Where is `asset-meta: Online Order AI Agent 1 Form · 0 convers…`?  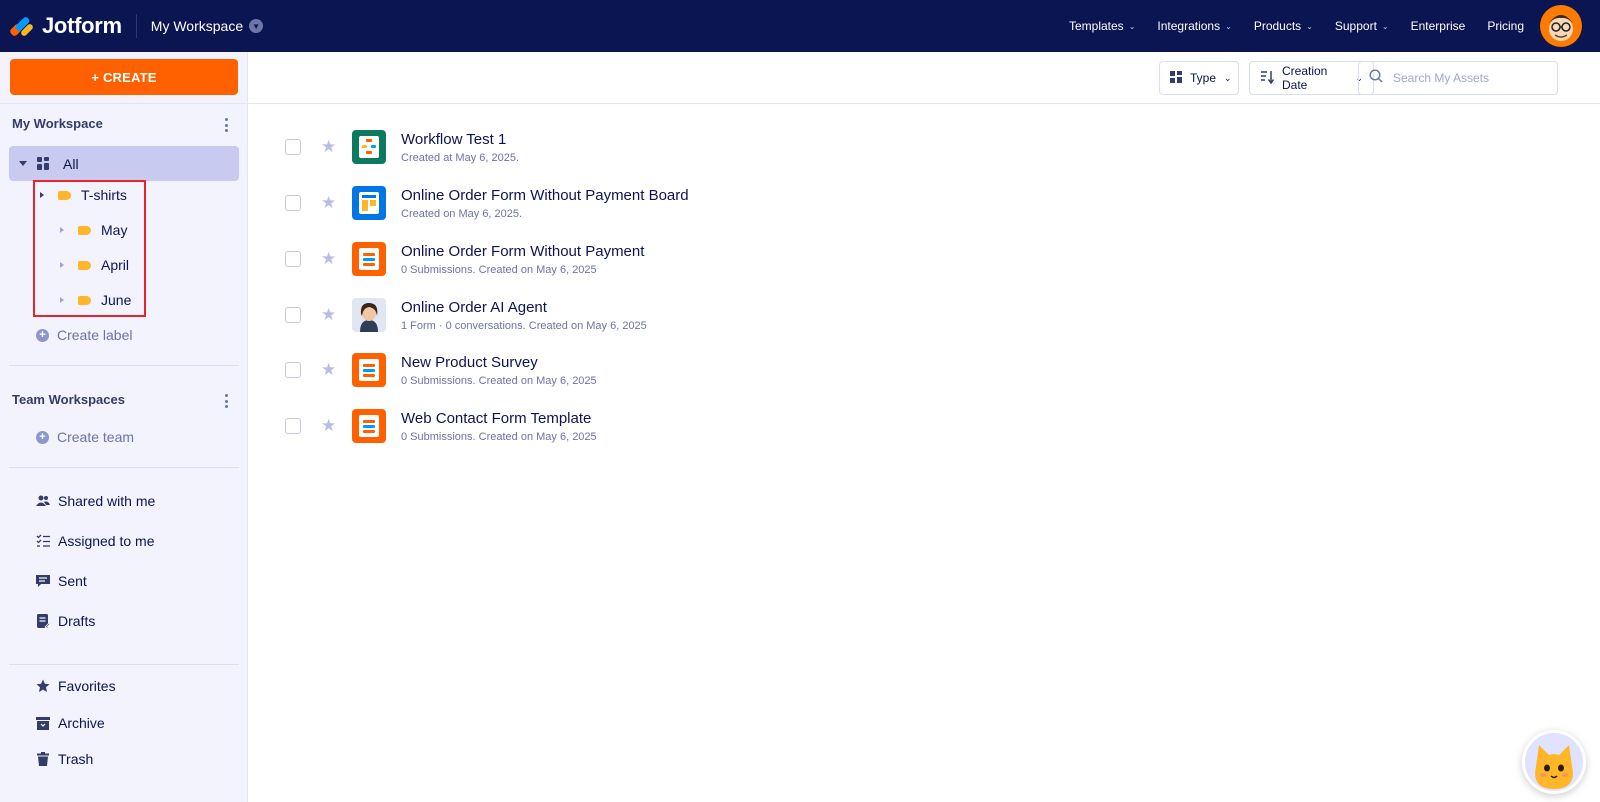 asset-meta: Online Order AI Agent 1 Form · 0 convers… is located at coordinates (524, 315).